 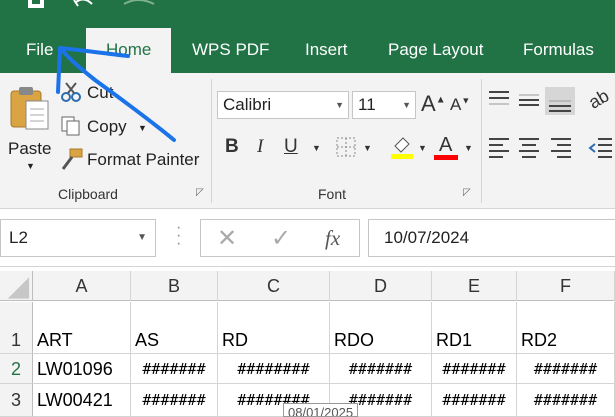 I want to click on font-color-dropdown-icon: ▼, so click(x=468, y=148).